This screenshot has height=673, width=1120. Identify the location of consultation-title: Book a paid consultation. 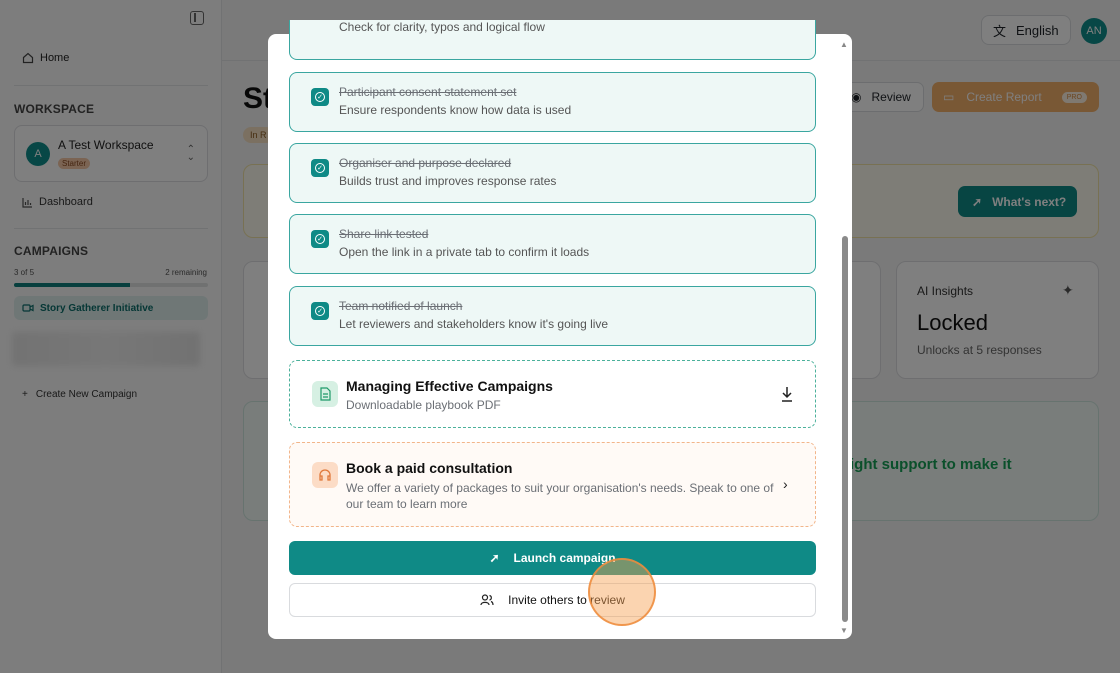
(429, 468).